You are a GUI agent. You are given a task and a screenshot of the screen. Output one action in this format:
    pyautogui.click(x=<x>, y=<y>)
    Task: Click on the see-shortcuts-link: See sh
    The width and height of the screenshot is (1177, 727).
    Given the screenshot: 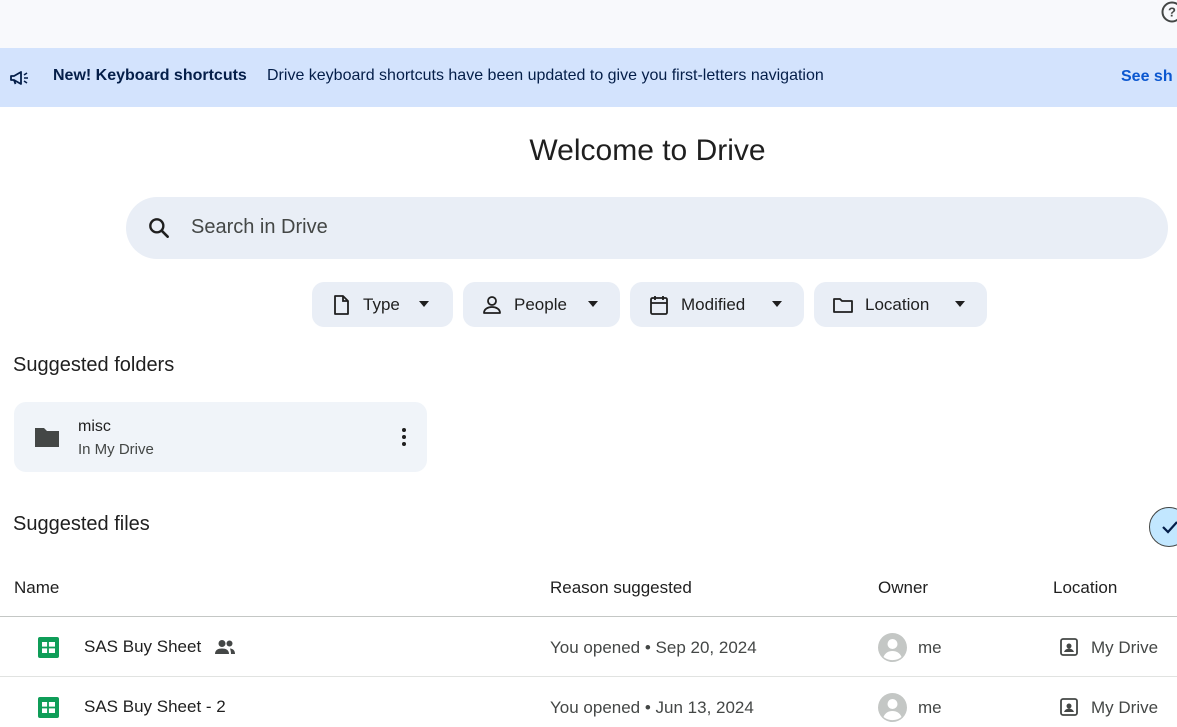 What is the action you would take?
    pyautogui.click(x=1147, y=77)
    